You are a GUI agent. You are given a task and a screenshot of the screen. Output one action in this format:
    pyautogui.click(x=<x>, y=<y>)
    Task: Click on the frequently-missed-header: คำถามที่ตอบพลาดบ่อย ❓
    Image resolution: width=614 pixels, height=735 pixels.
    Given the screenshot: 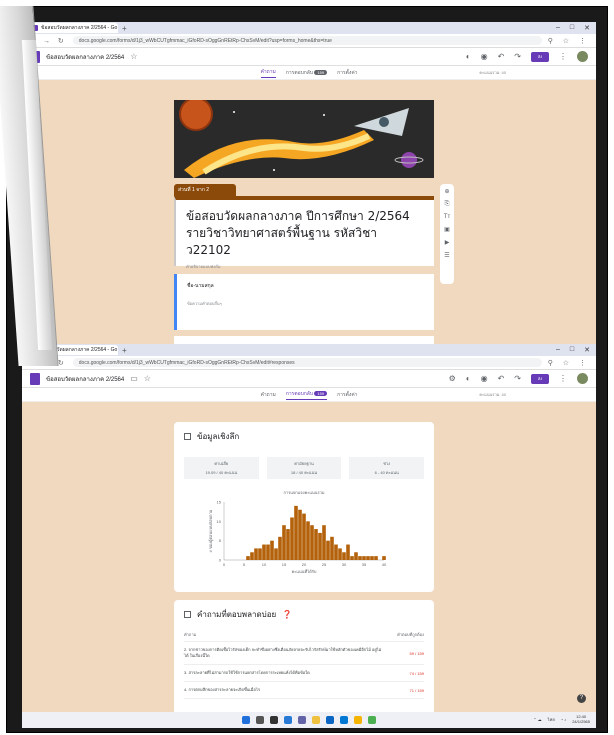 What is the action you would take?
    pyautogui.click(x=304, y=614)
    